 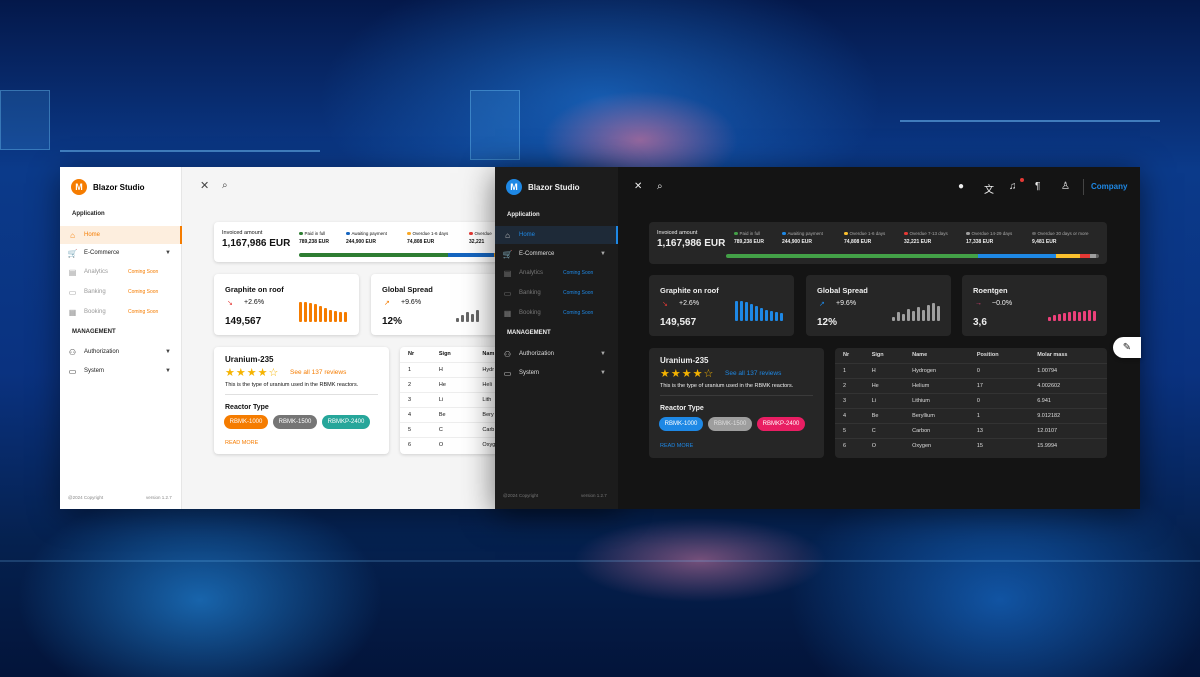 What do you see at coordinates (410, 444) in the screenshot?
I see `table-cell: 6` at bounding box center [410, 444].